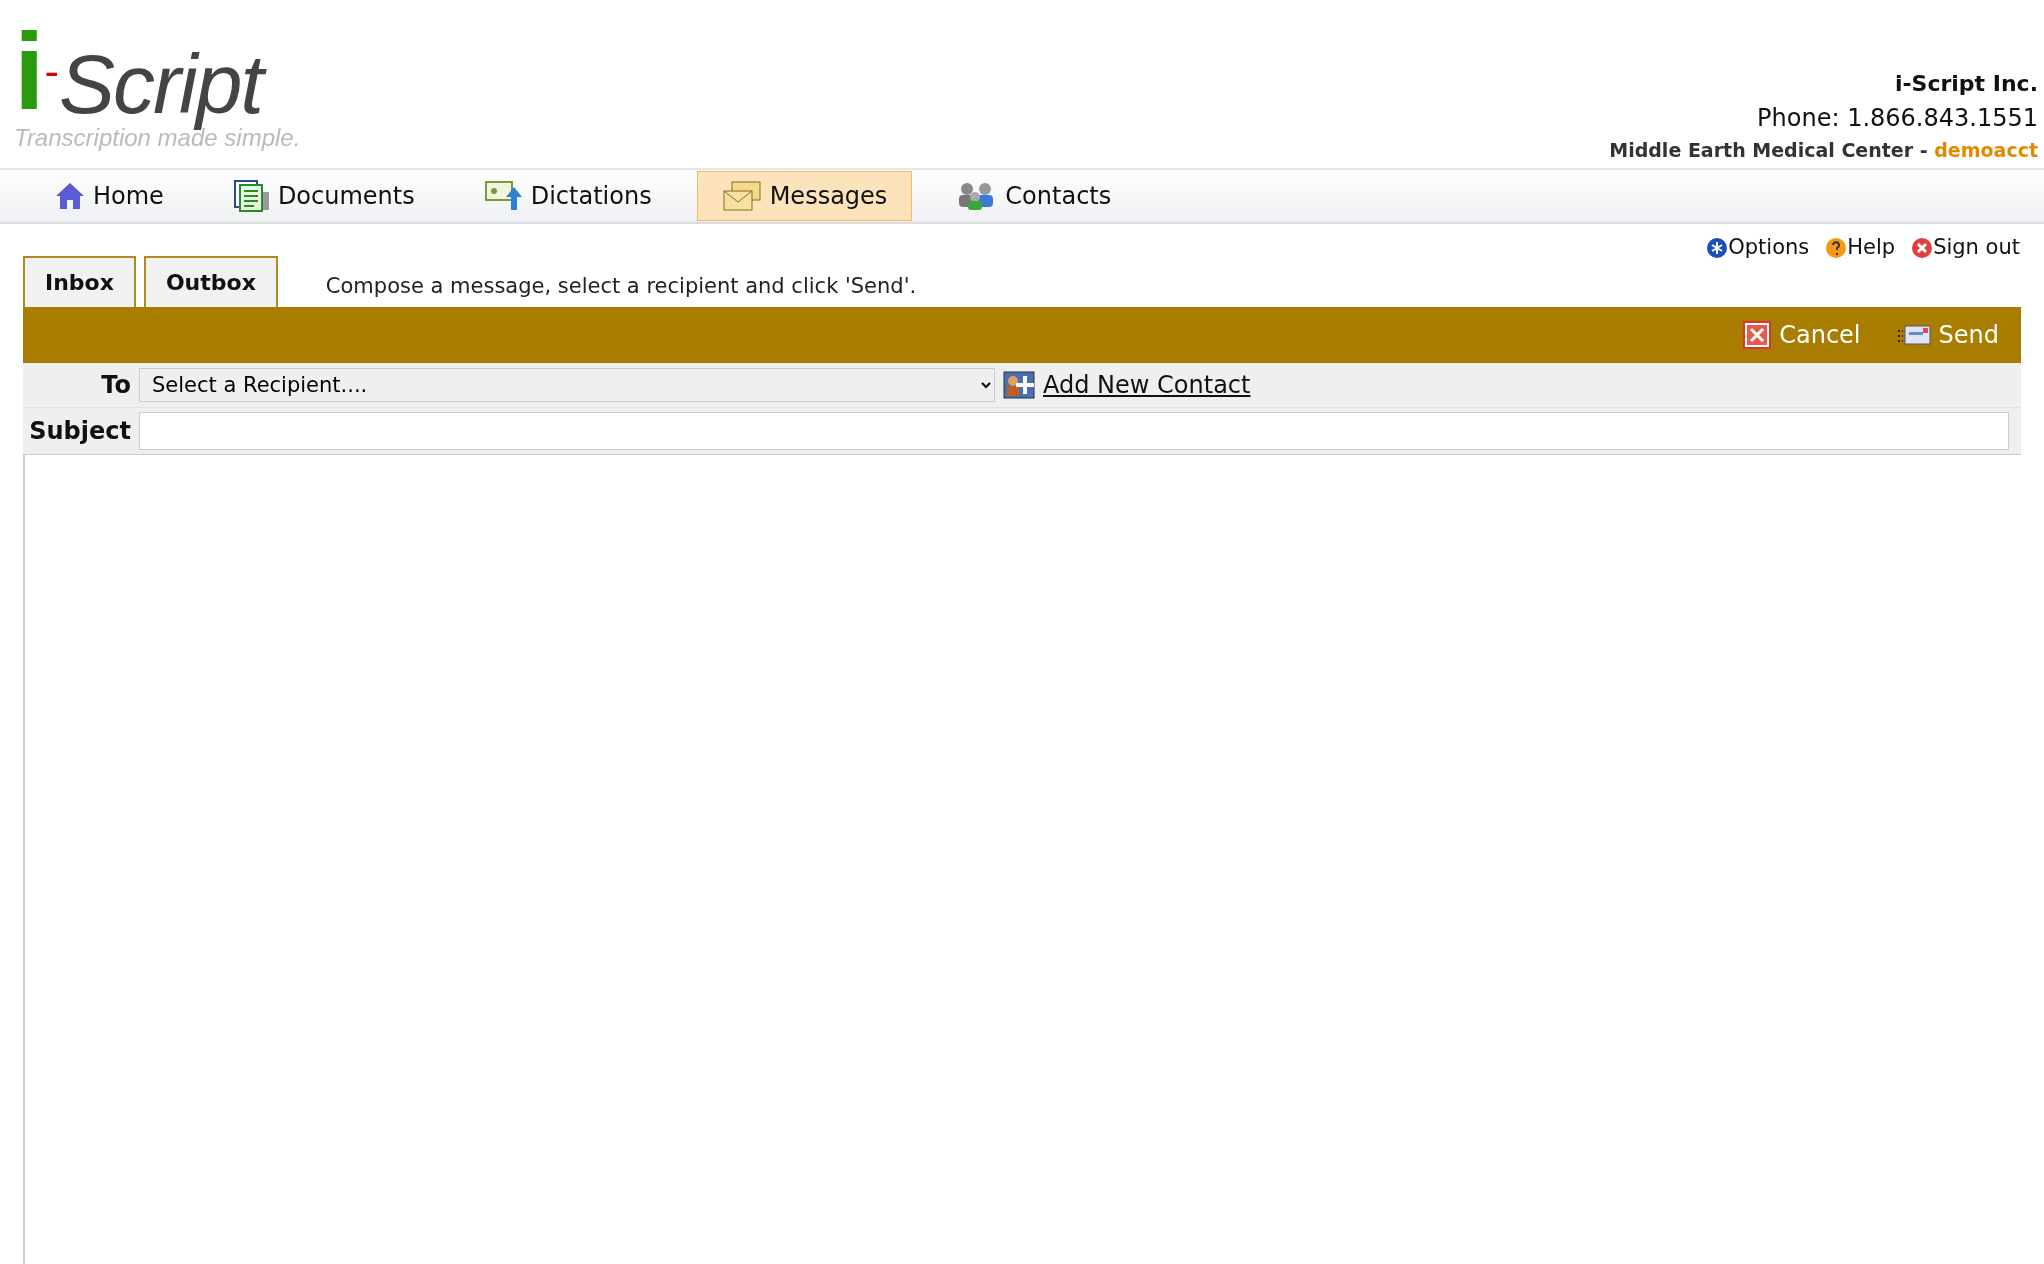 The width and height of the screenshot is (2044, 1264). What do you see at coordinates (1897, 118) in the screenshot?
I see `company-phone: Phone: 1.866.843.1551` at bounding box center [1897, 118].